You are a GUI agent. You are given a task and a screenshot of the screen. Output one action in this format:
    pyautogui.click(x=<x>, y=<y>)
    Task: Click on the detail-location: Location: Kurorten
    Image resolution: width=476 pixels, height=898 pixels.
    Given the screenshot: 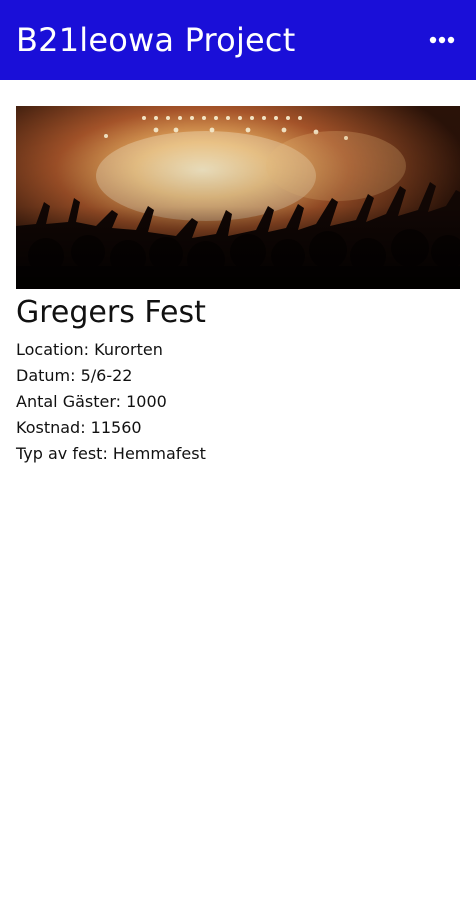 What is the action you would take?
    pyautogui.click(x=89, y=349)
    